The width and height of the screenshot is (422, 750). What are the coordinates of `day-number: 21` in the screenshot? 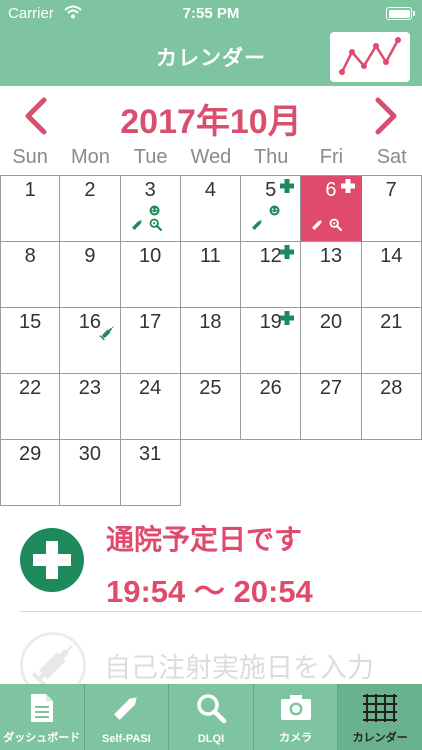 It's located at (391, 322).